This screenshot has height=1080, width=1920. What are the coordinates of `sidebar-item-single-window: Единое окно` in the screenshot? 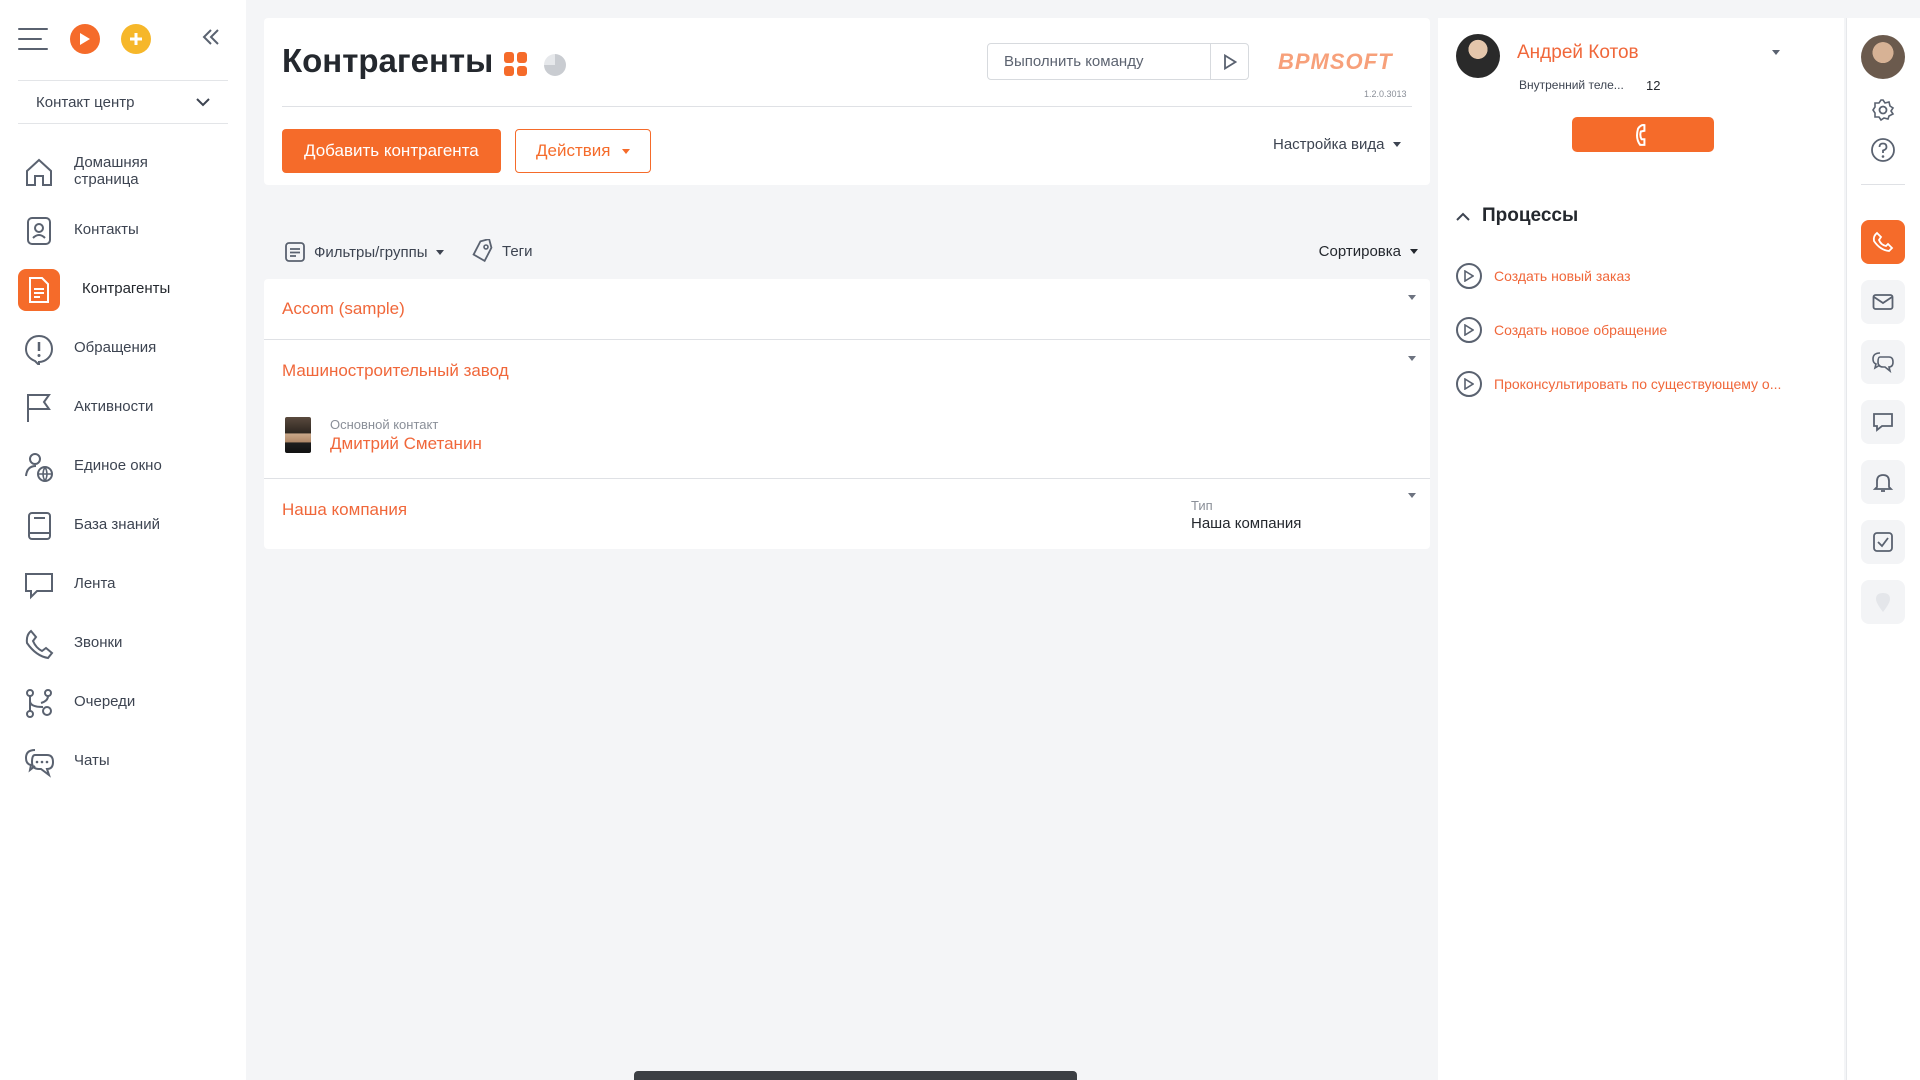 It's located at (123, 466).